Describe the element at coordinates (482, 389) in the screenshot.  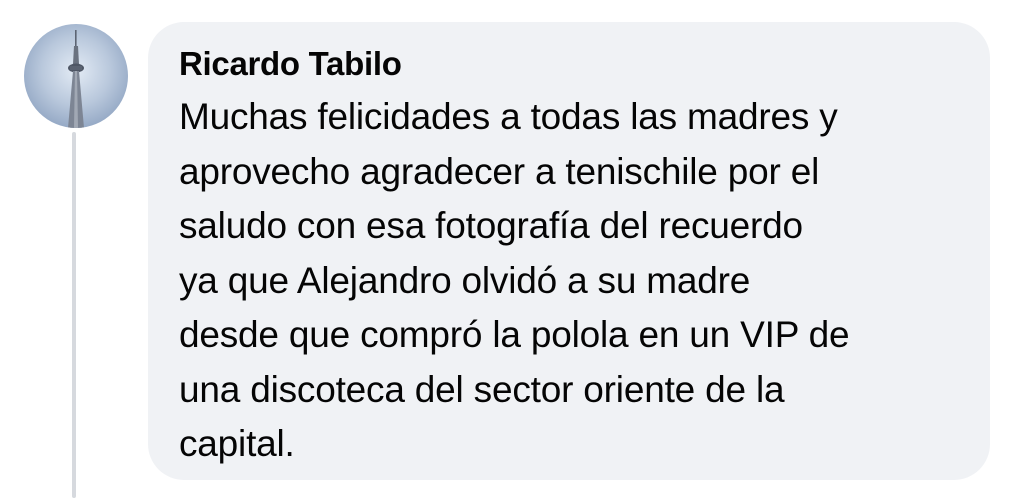
I see `comment-text-line: una discoteca del sector oriente de la` at that location.